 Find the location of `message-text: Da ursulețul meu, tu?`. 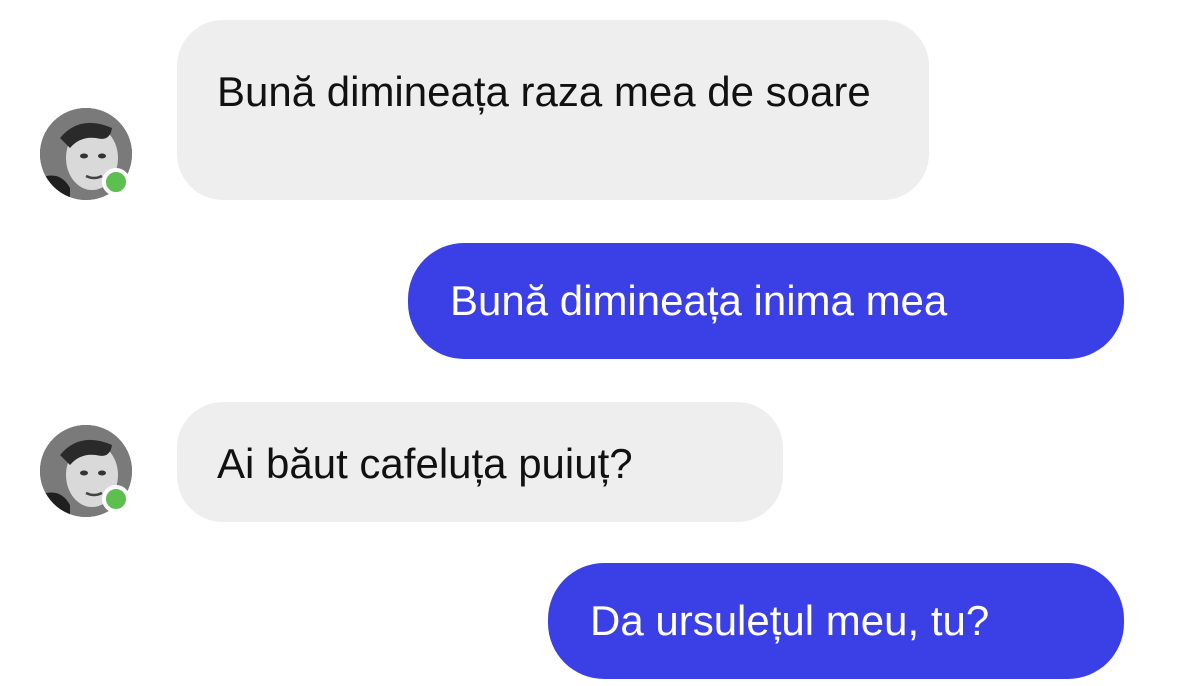

message-text: Da ursulețul meu, tu? is located at coordinates (790, 620).